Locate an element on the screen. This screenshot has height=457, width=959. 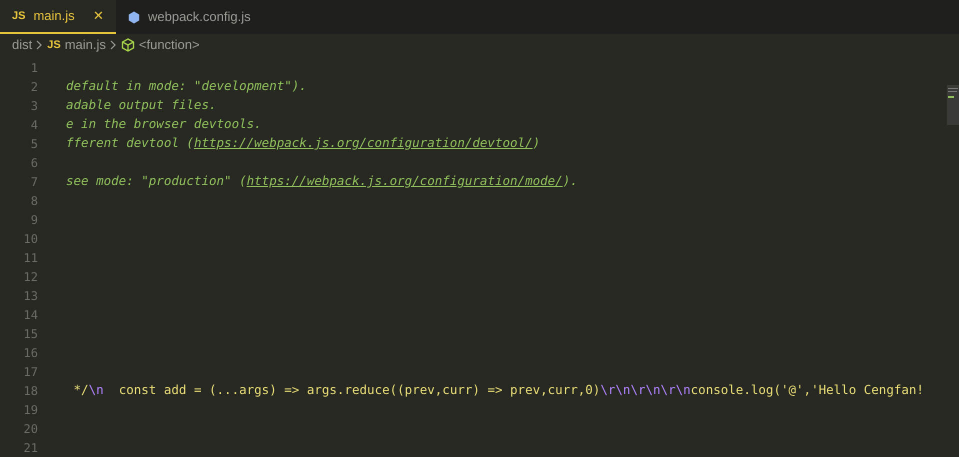
line-number: 1 is located at coordinates (34, 68).